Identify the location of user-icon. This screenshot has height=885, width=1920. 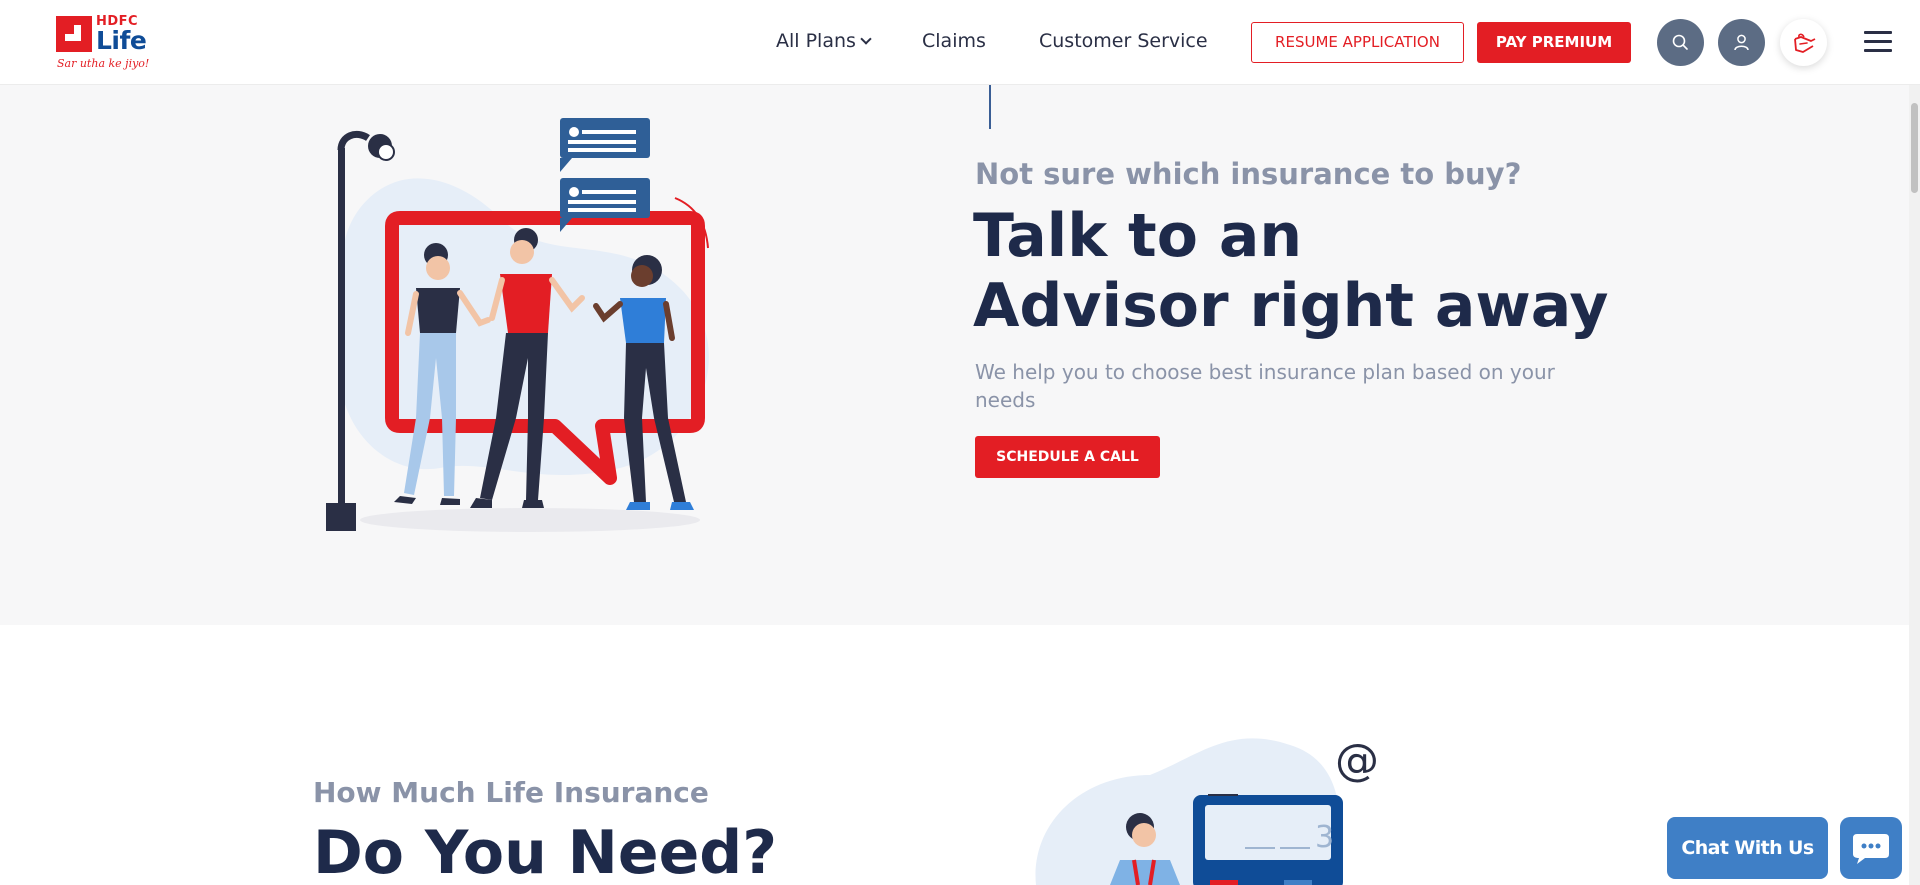
(1741, 42).